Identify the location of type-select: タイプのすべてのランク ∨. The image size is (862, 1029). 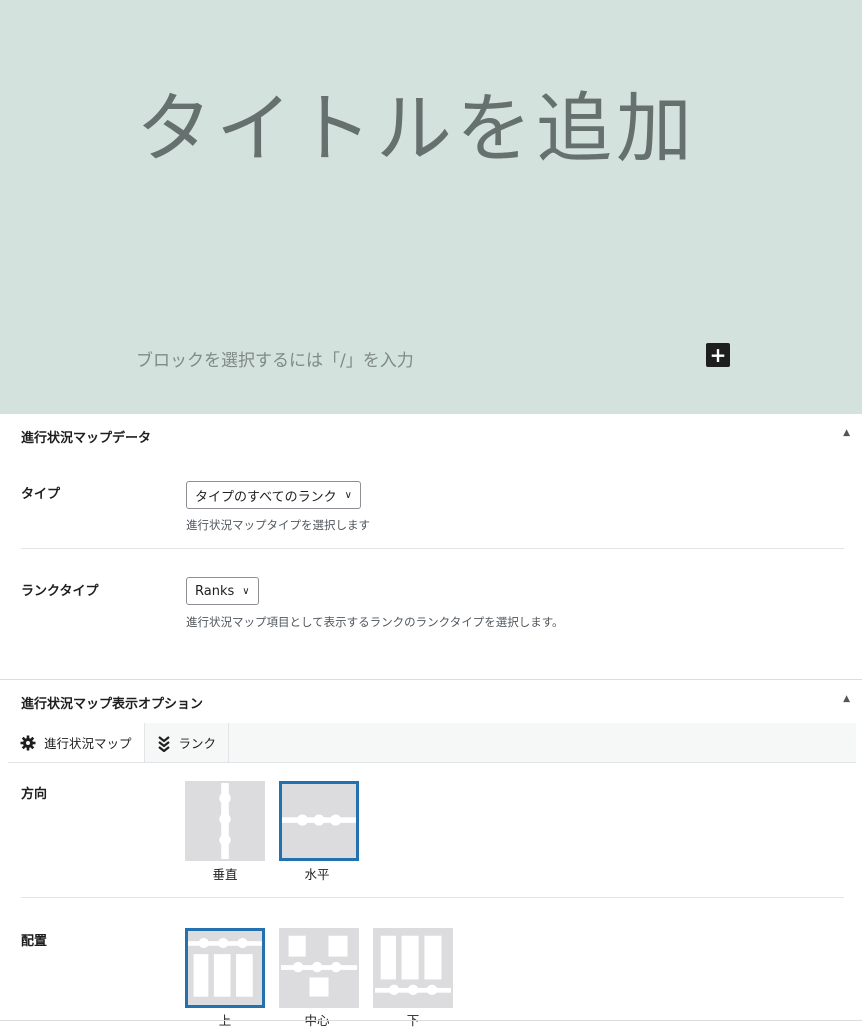
(273, 495).